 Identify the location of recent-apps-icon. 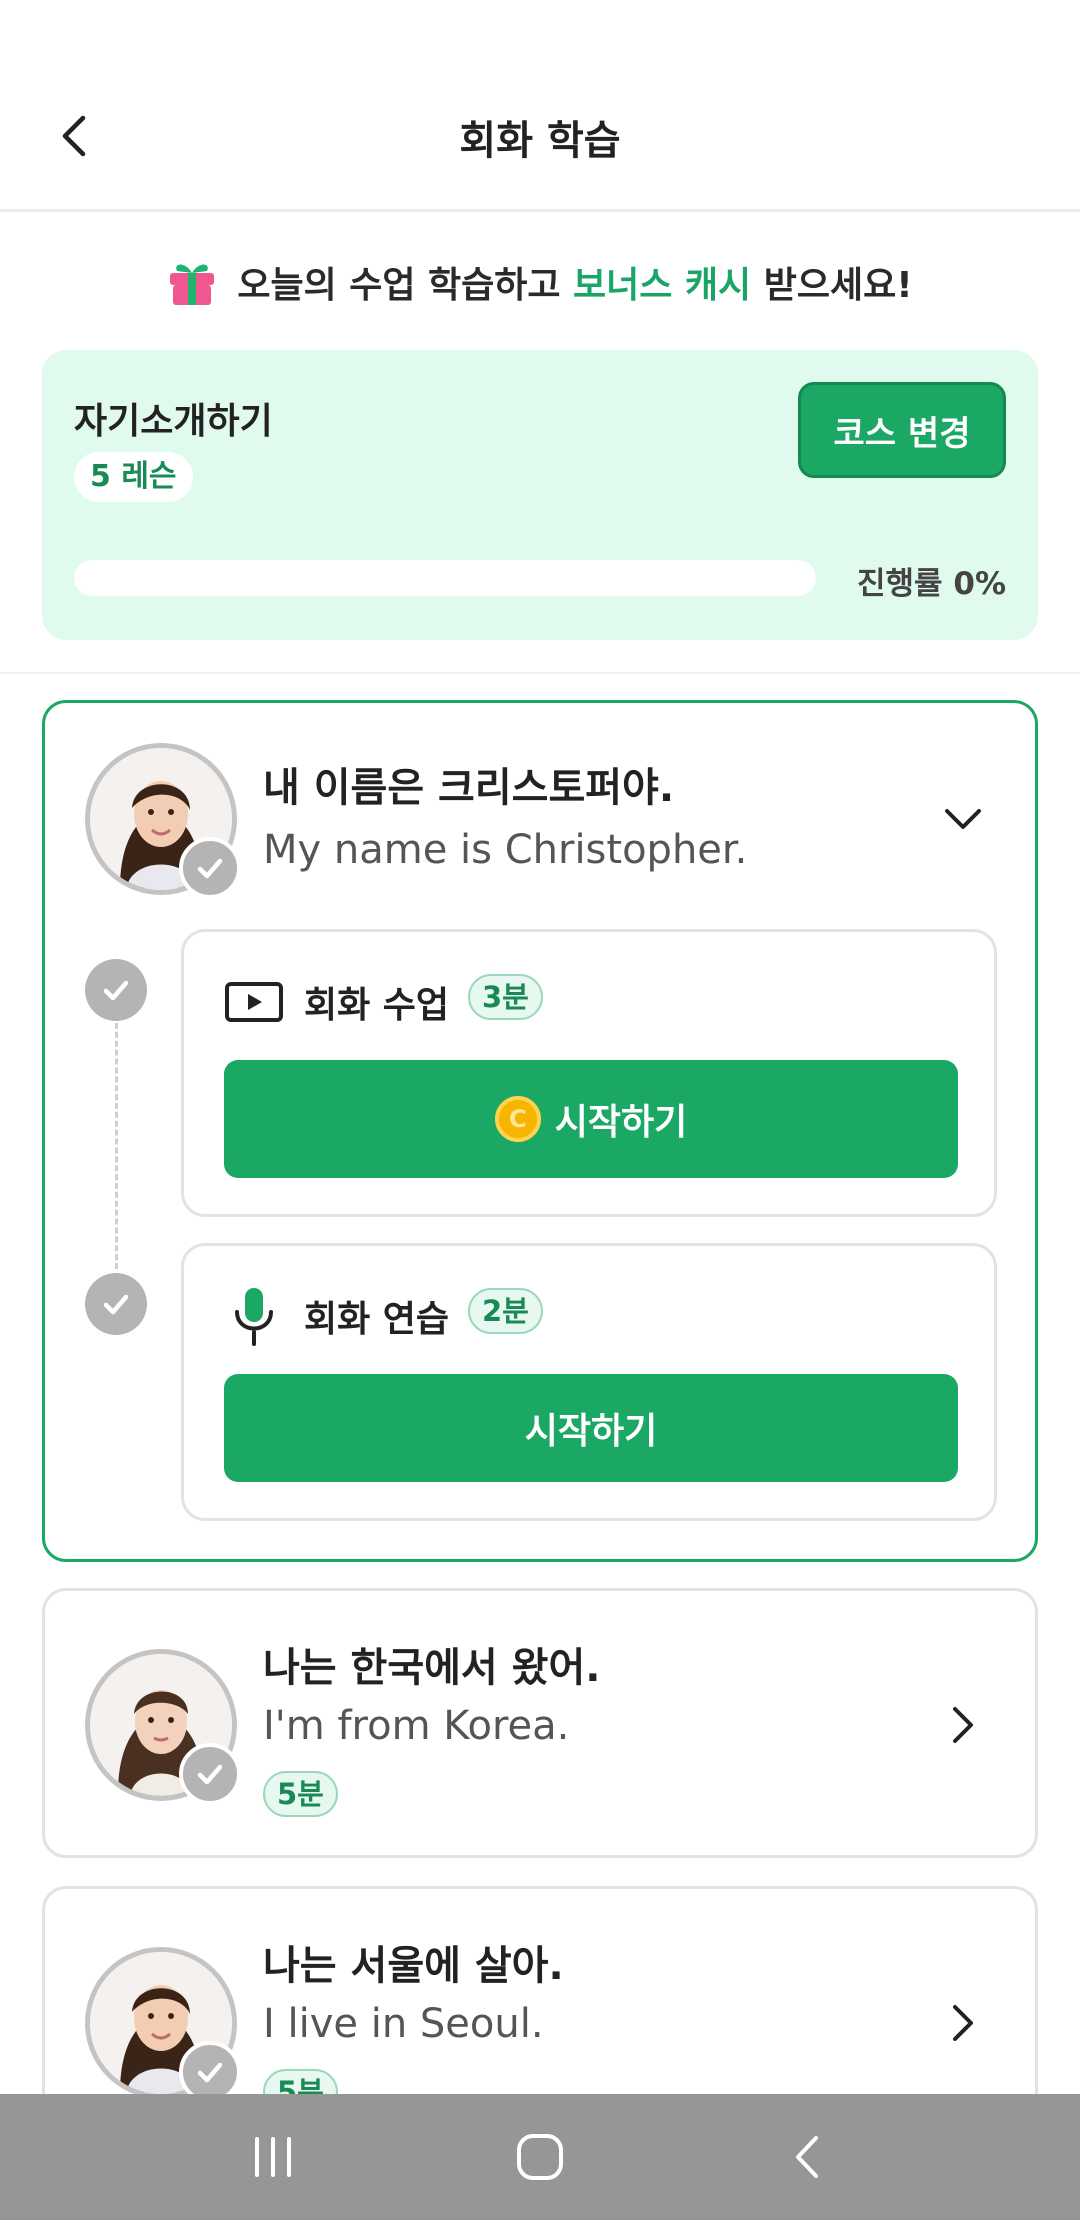
(273, 2157).